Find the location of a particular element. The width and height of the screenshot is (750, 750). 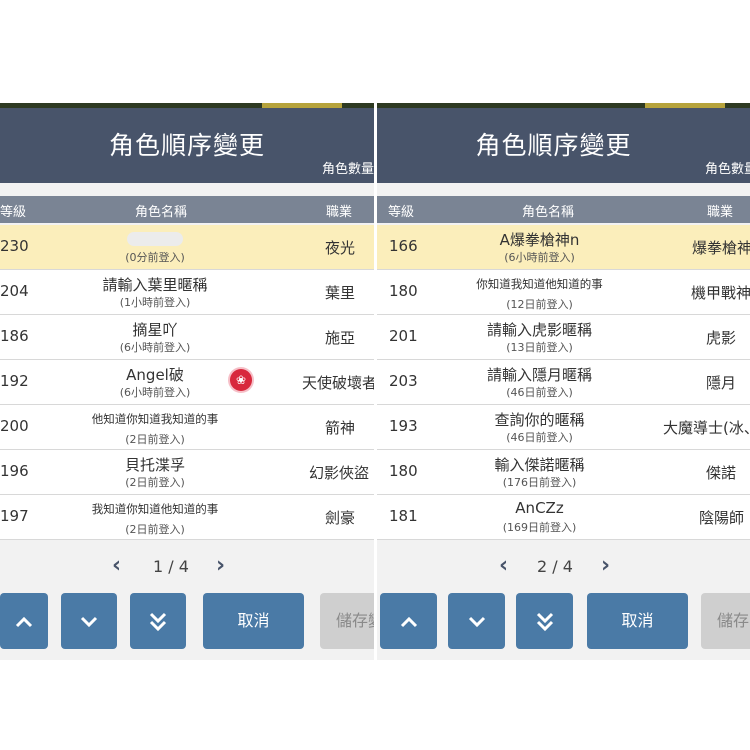

character-name: AnCZz is located at coordinates (539, 508).